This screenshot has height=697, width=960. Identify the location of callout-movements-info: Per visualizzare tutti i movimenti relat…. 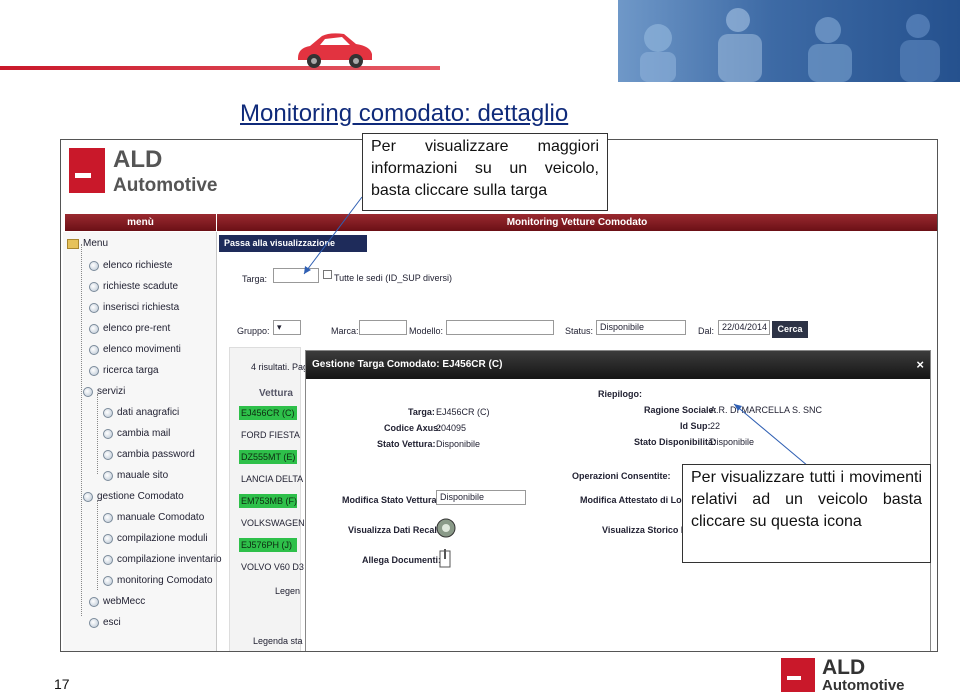
(806, 513).